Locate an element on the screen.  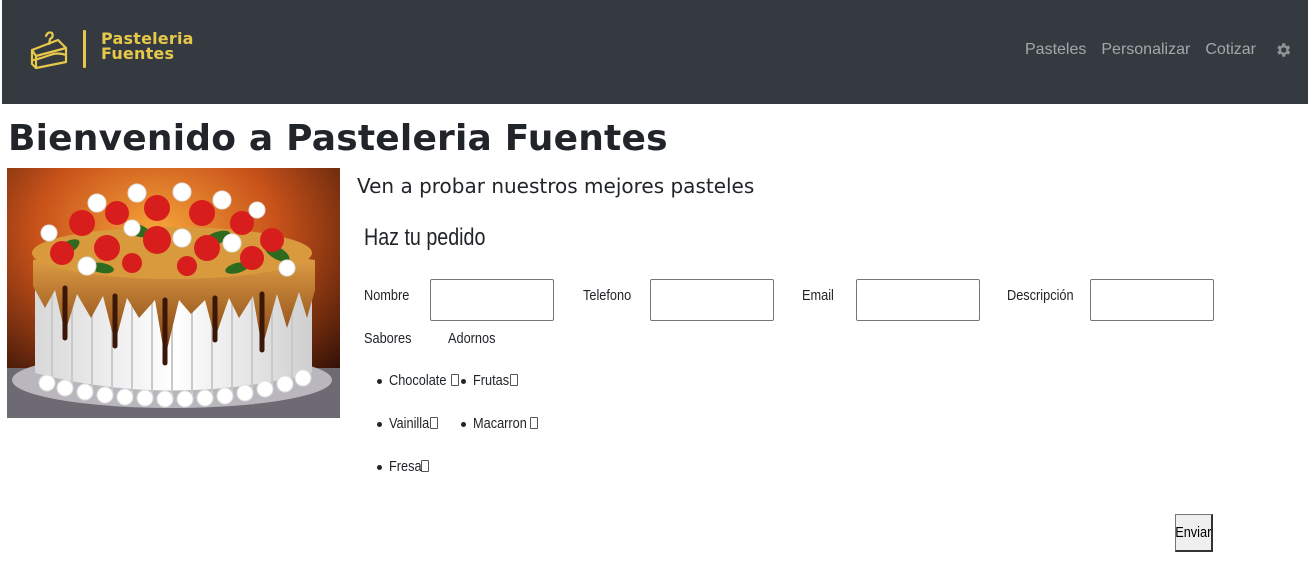
list-item: Fresa is located at coordinates (418, 479).